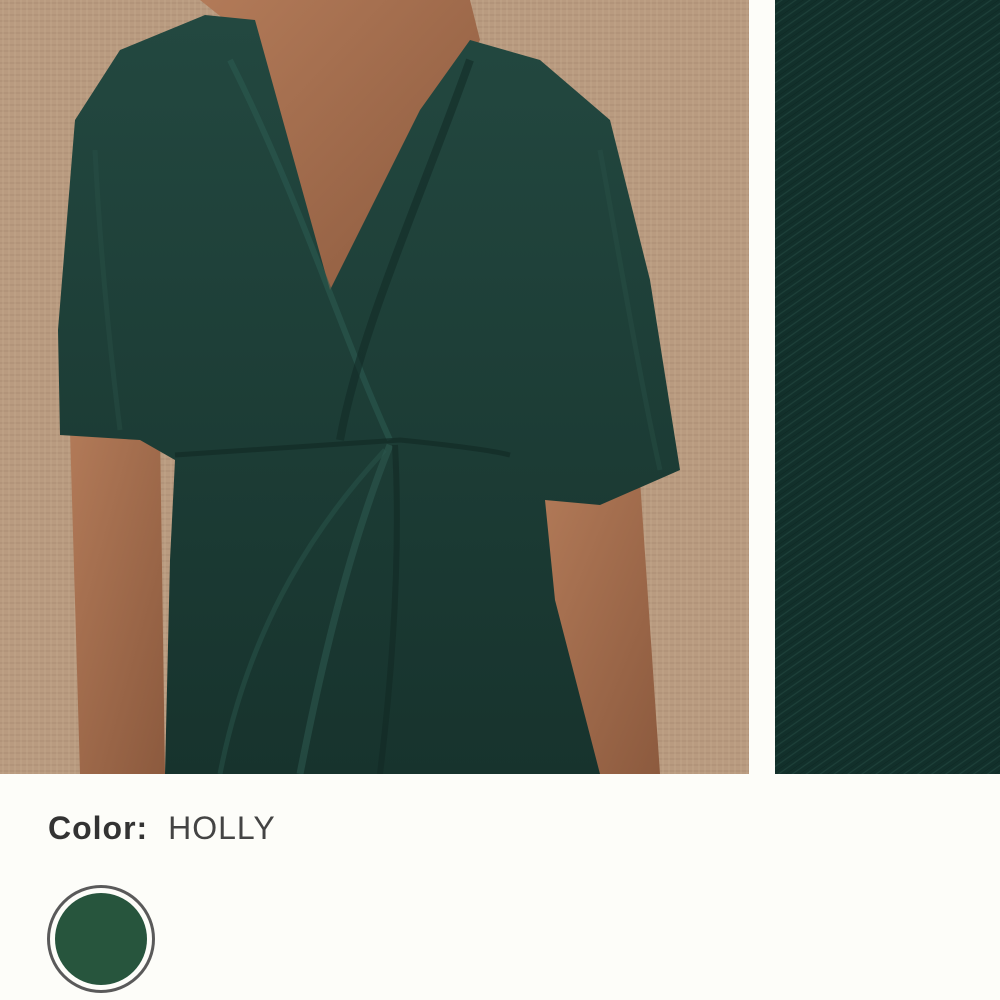  What do you see at coordinates (162, 828) in the screenshot?
I see `color-label: Color: HOLLY` at bounding box center [162, 828].